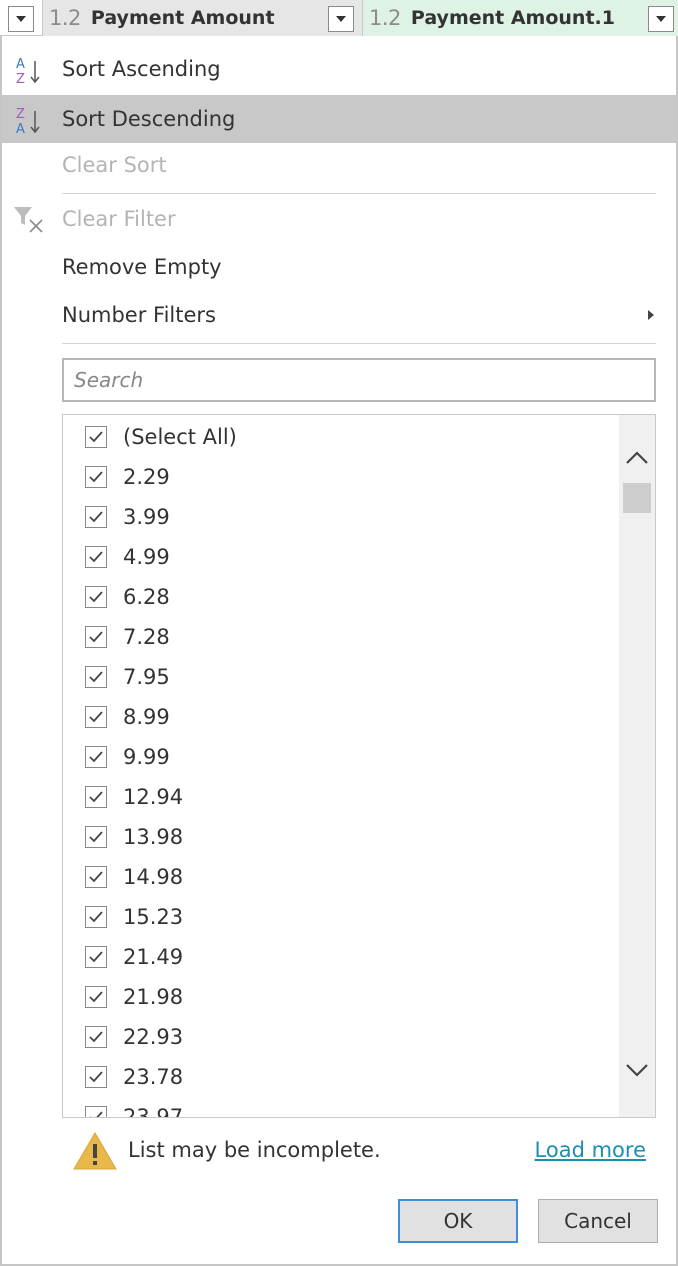 The height and width of the screenshot is (1266, 678). Describe the element at coordinates (341, 717) in the screenshot. I see `filter-list-item: 8.99` at that location.